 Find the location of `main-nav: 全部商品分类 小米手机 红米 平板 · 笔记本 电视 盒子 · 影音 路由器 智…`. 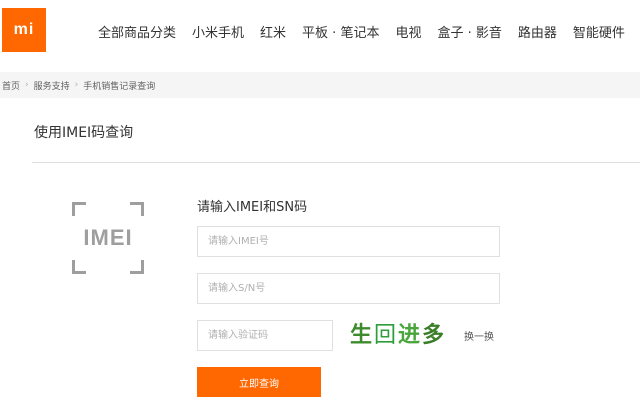

main-nav: 全部商品分类 小米手机 红米 平板 · 笔记本 电视 盒子 · 影音 路由器 智… is located at coordinates (369, 31).